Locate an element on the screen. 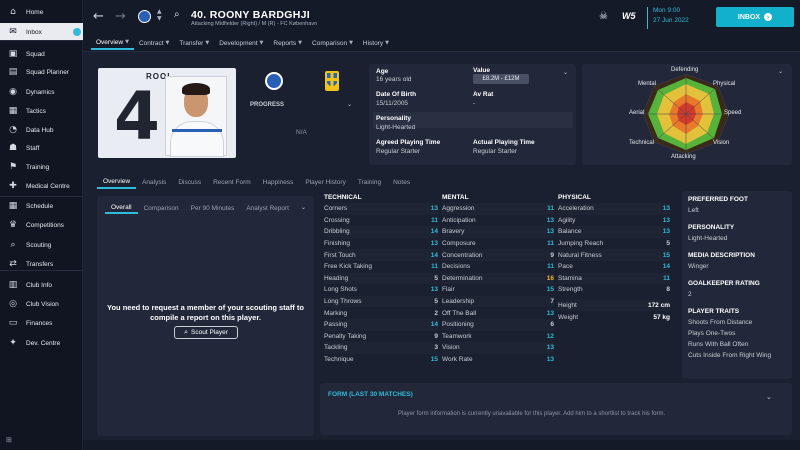 Image resolution: width=800 pixels, height=450 pixels. attribute-row: Composure 11 is located at coordinates (498, 244).